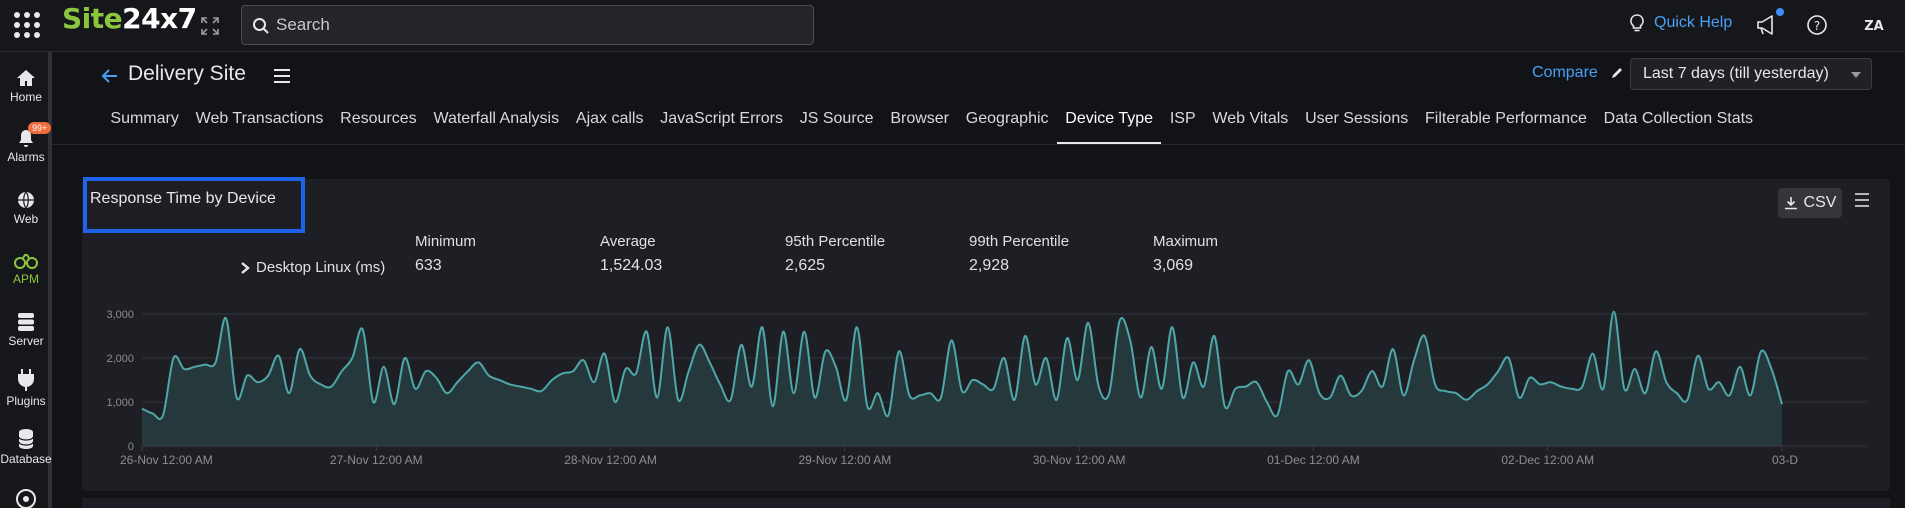 The width and height of the screenshot is (1905, 508). I want to click on y-tick-label: 2,000, so click(120, 359).